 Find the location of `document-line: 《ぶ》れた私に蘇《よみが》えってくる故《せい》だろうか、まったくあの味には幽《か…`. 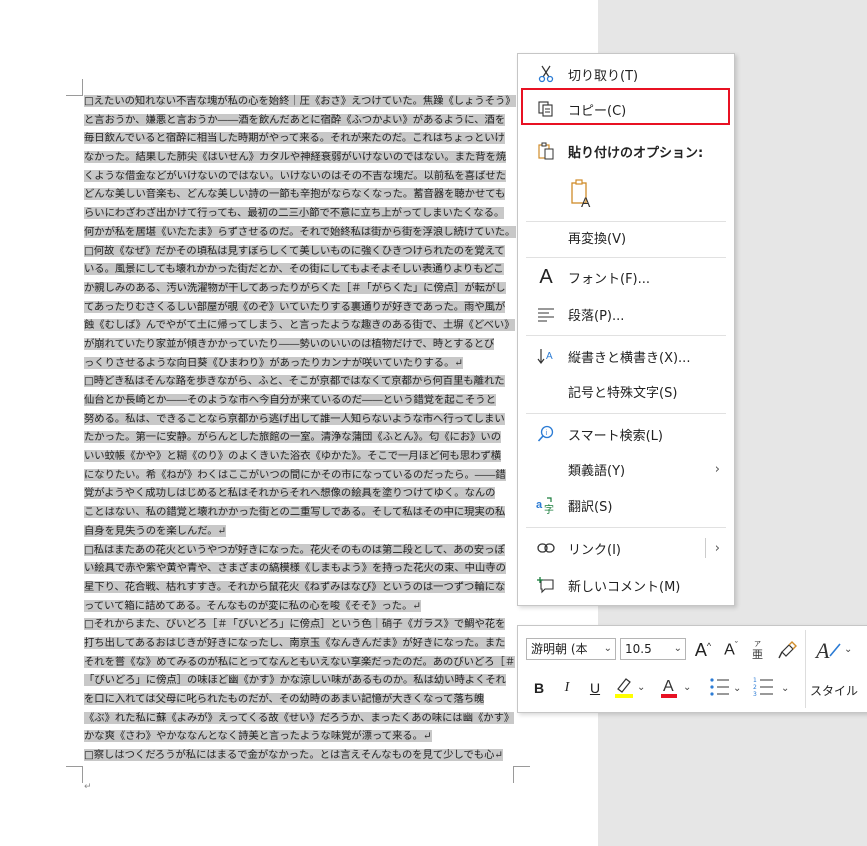

document-line: 《ぶ》れた私に蘇《よみが》えってくる故《せい》だろうか、まったくあの味には幽《か… is located at coordinates (300, 718).